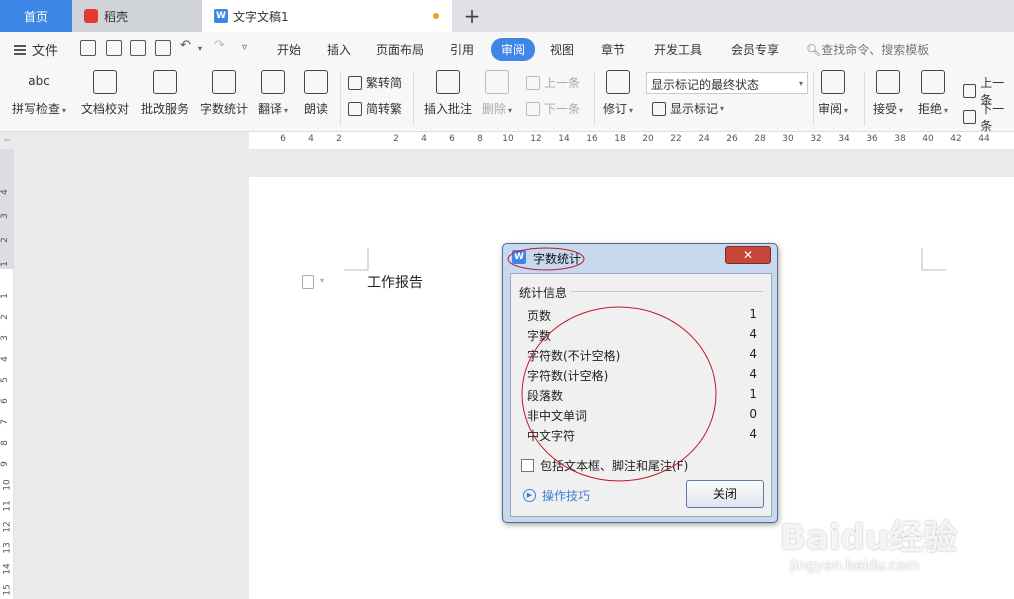  What do you see at coordinates (642, 435) in the screenshot?
I see `stat-row: 中文字符 4` at bounding box center [642, 435].